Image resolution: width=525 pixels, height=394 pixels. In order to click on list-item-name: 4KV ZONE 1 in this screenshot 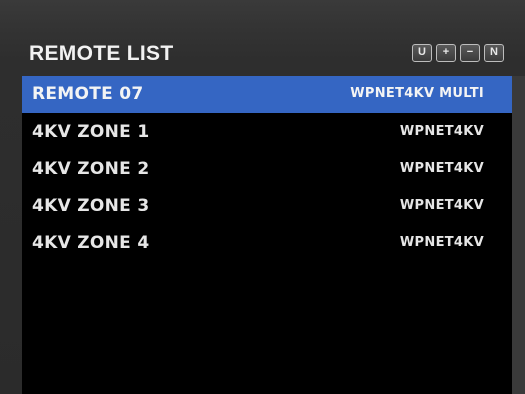, I will do `click(91, 132)`.